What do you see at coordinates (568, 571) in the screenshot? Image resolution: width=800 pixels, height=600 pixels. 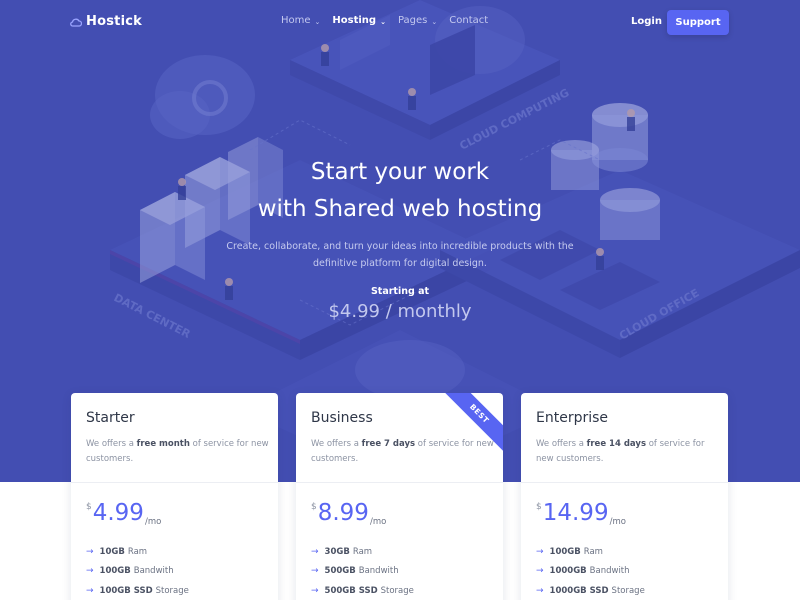 I see `feature-value: 1000GB` at bounding box center [568, 571].